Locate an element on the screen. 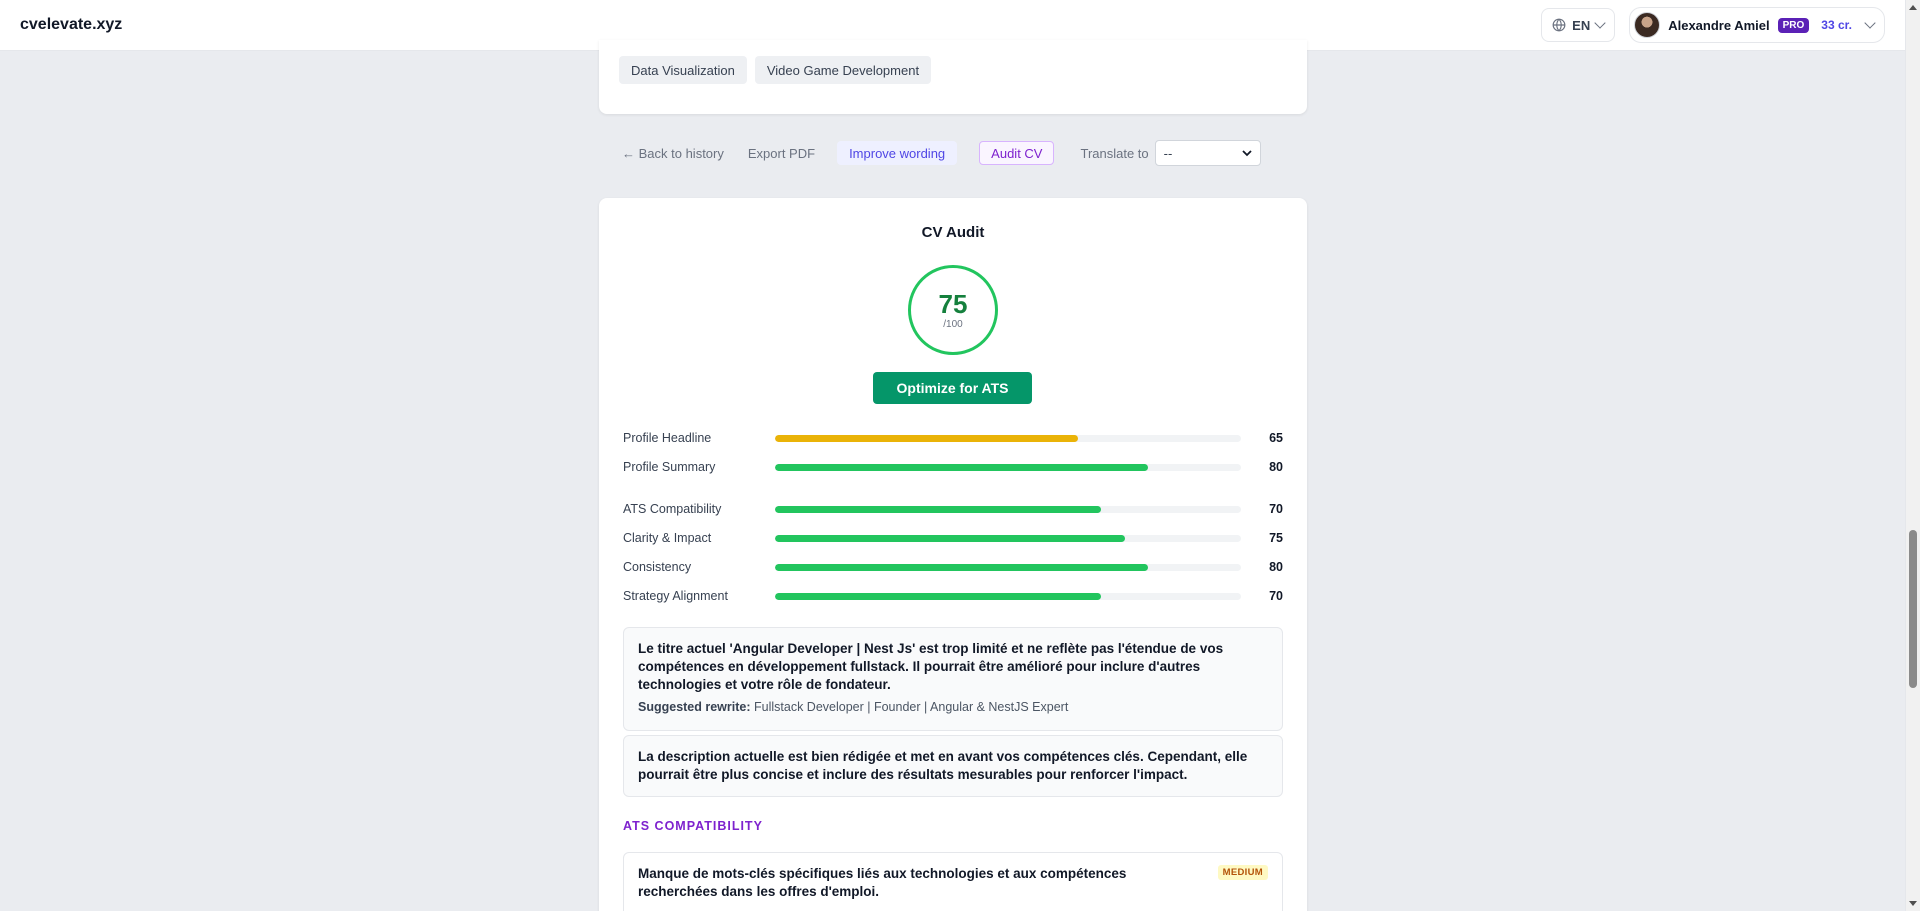  score-bar-row: Profile Summary 80 is located at coordinates (953, 467).